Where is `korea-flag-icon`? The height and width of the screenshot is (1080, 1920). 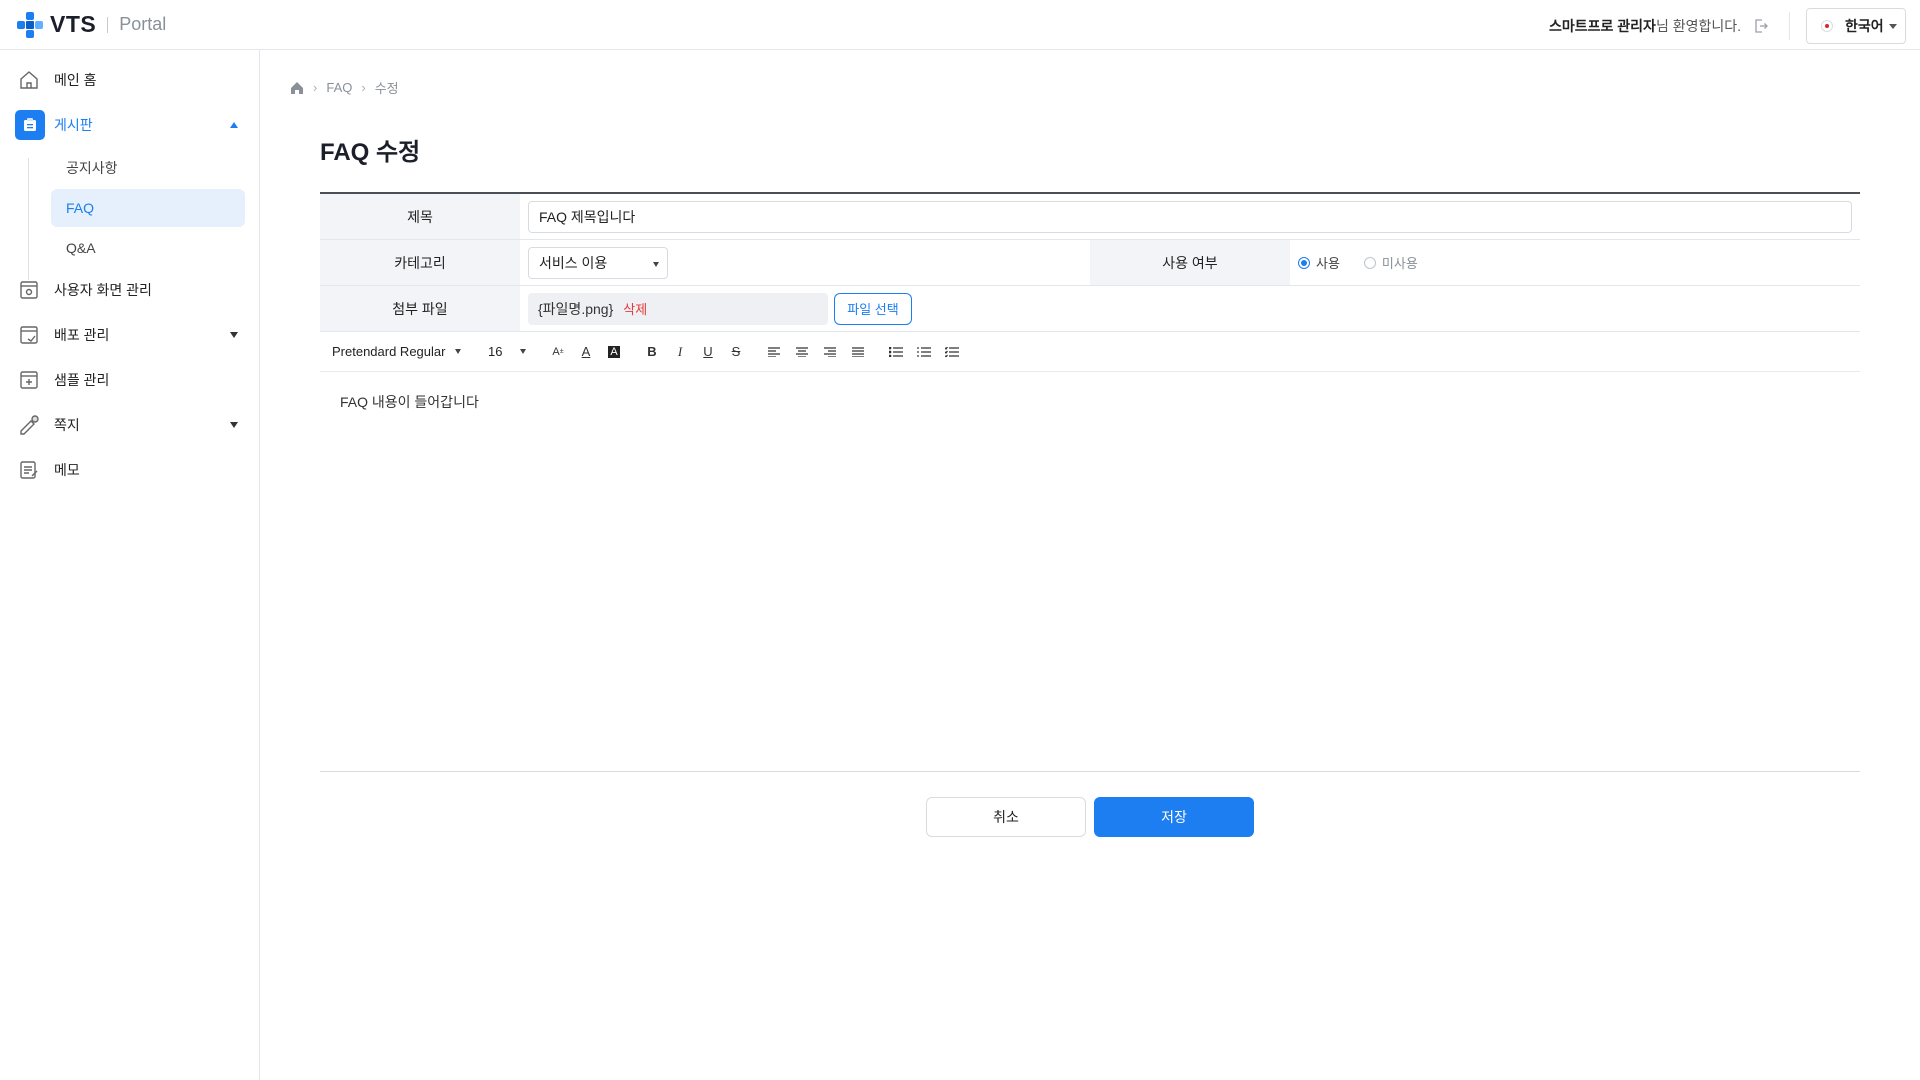
korea-flag-icon is located at coordinates (1827, 26).